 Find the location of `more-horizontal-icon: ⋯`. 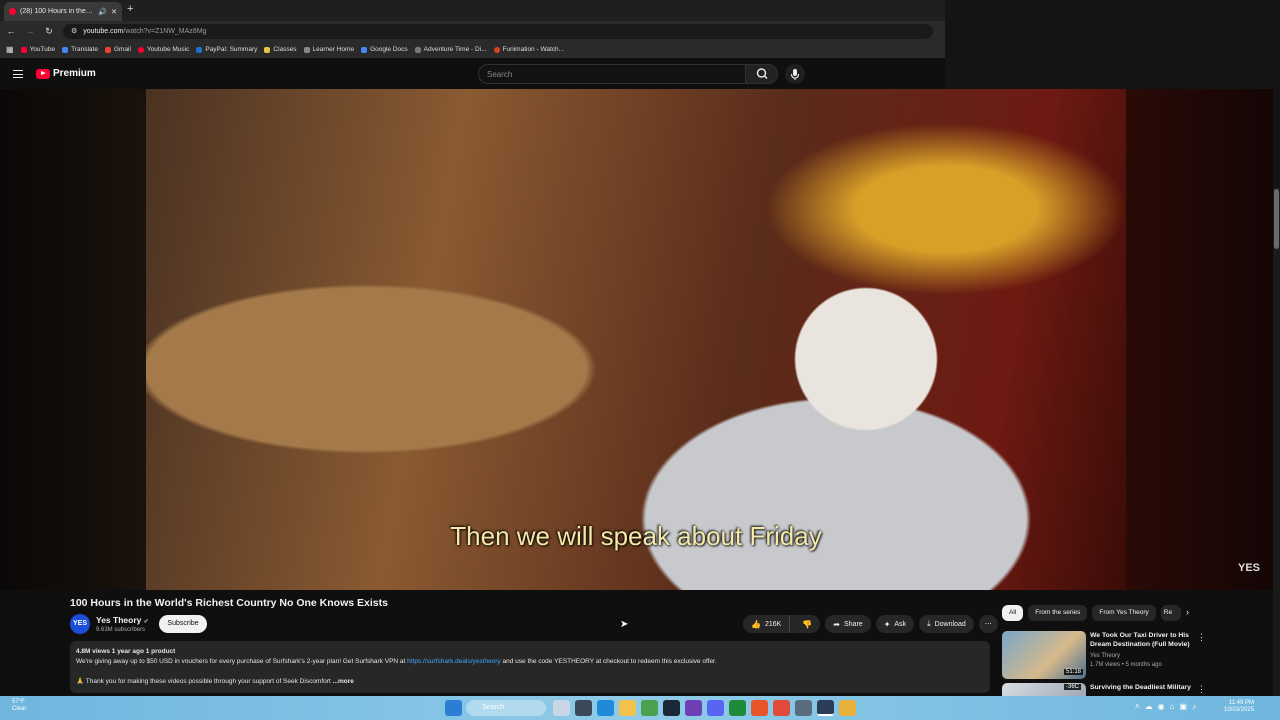

more-horizontal-icon: ⋯ is located at coordinates (988, 624).